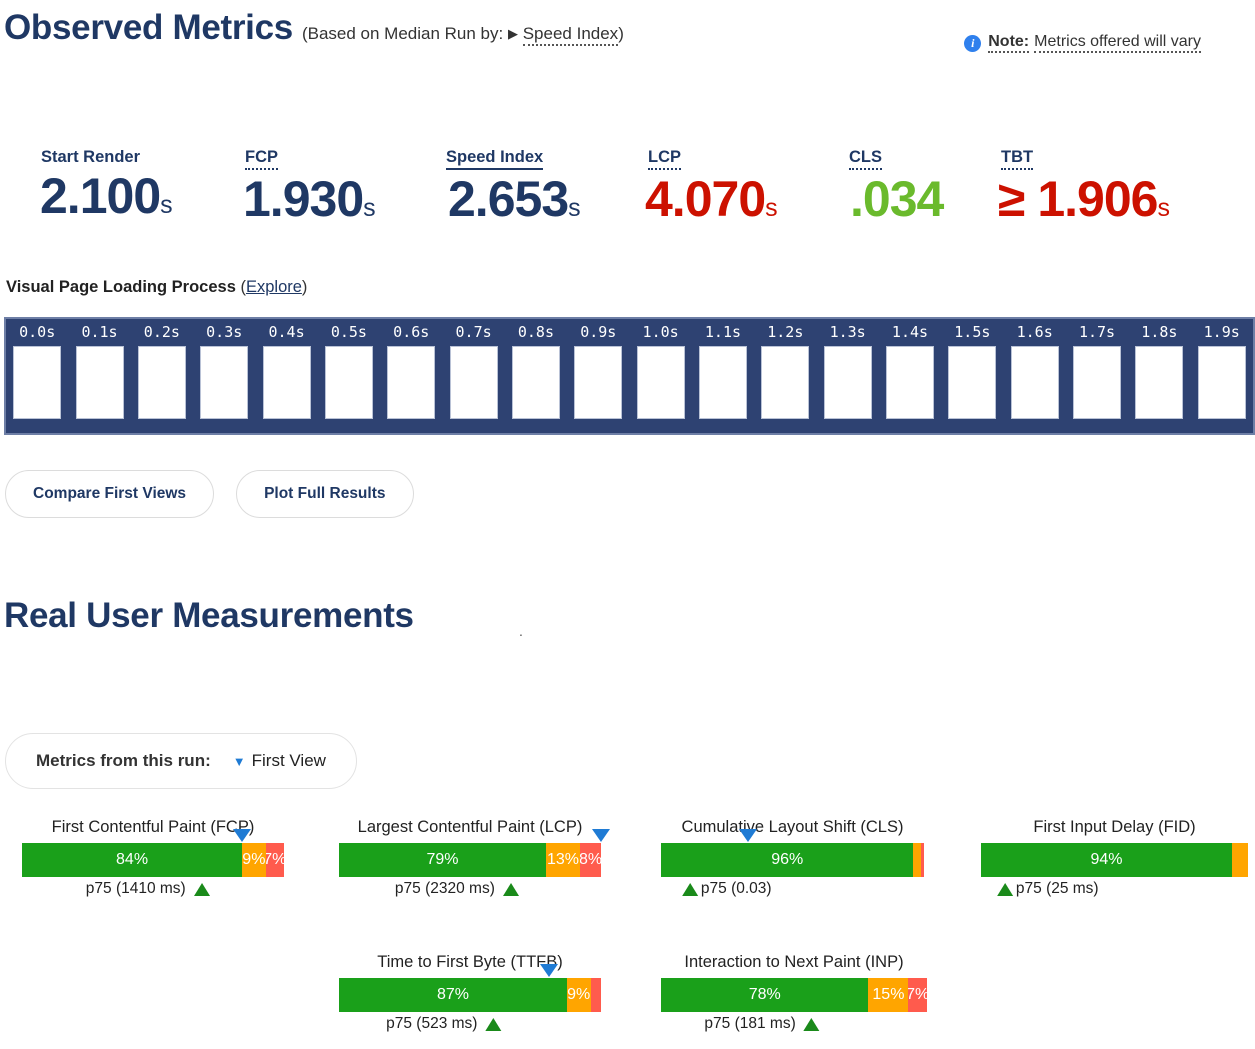 This screenshot has width=1255, height=1049. What do you see at coordinates (972, 332) in the screenshot?
I see `filmstrip-frame-time: 1.5s` at bounding box center [972, 332].